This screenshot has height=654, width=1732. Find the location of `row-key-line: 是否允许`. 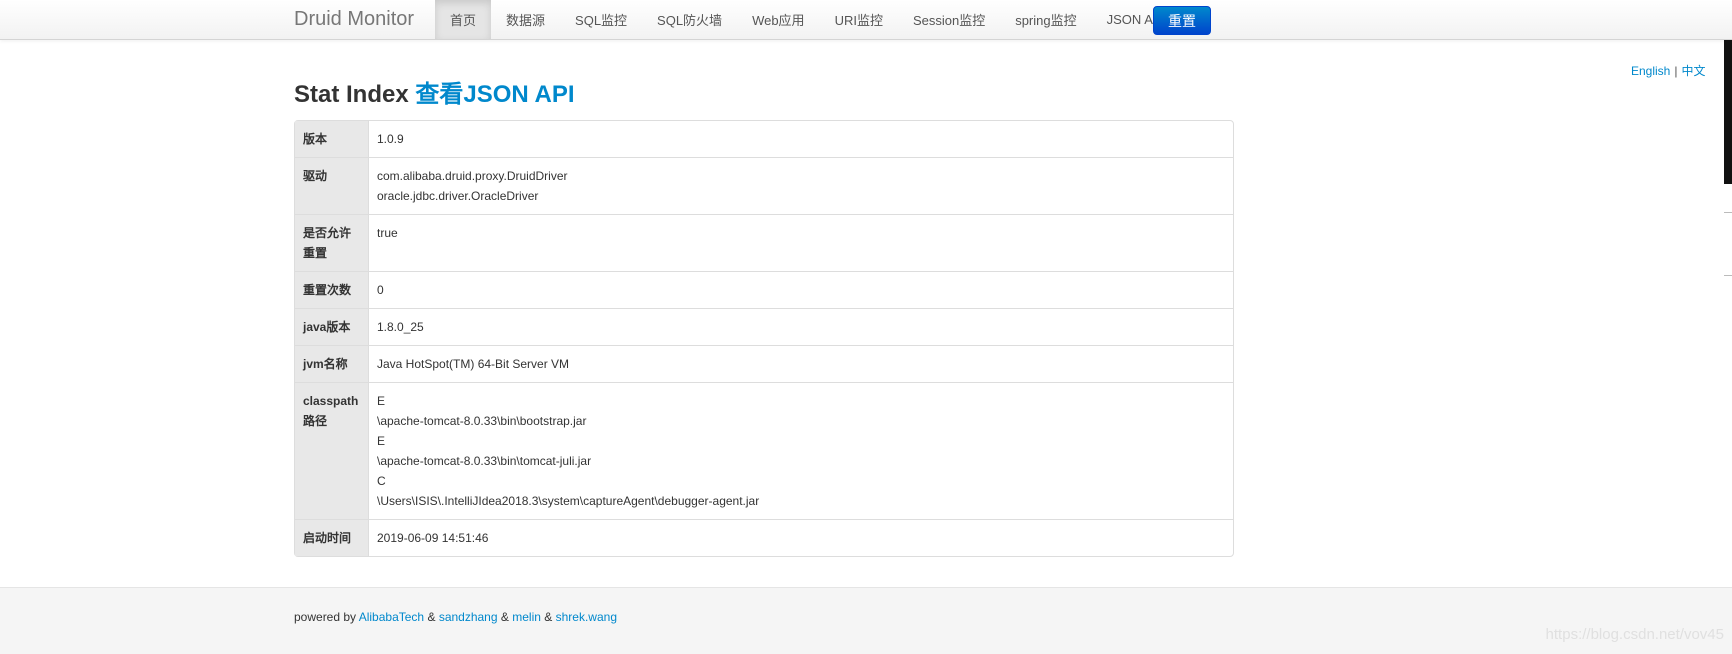

row-key-line: 是否允许 is located at coordinates (327, 233).